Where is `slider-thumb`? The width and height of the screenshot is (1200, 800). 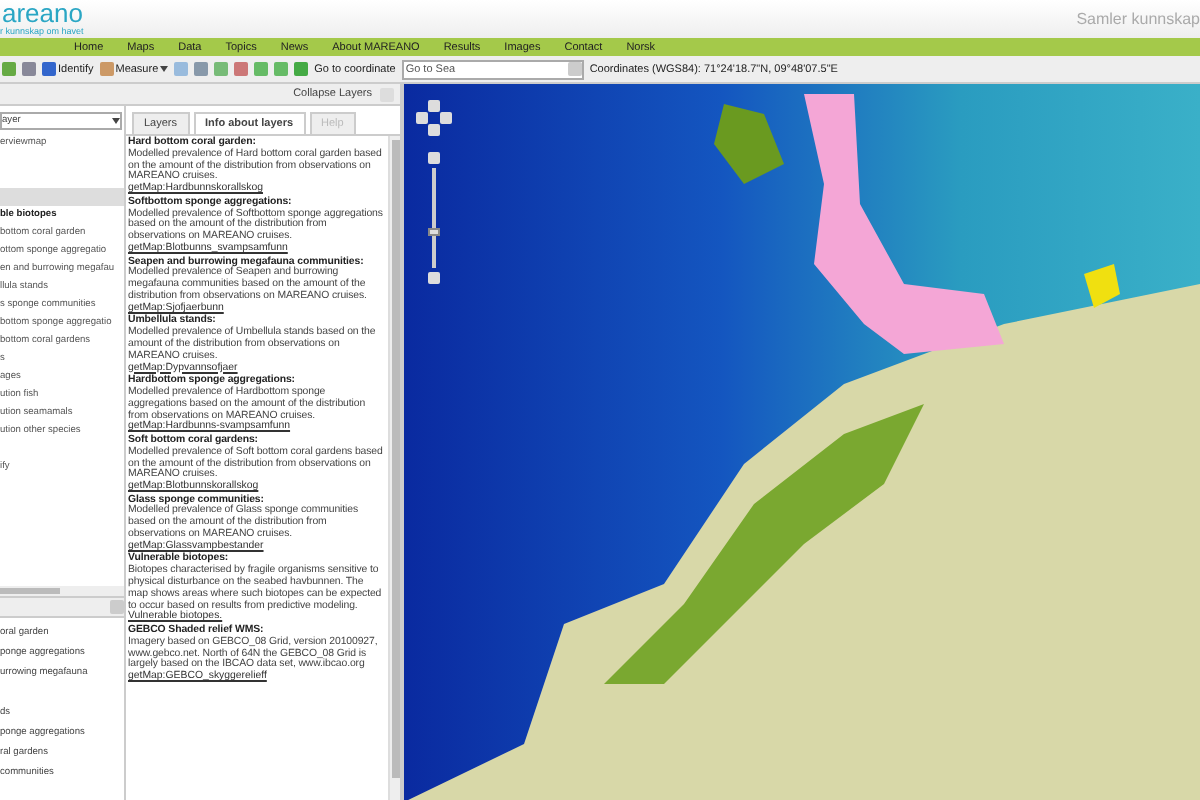
slider-thumb is located at coordinates (434, 232).